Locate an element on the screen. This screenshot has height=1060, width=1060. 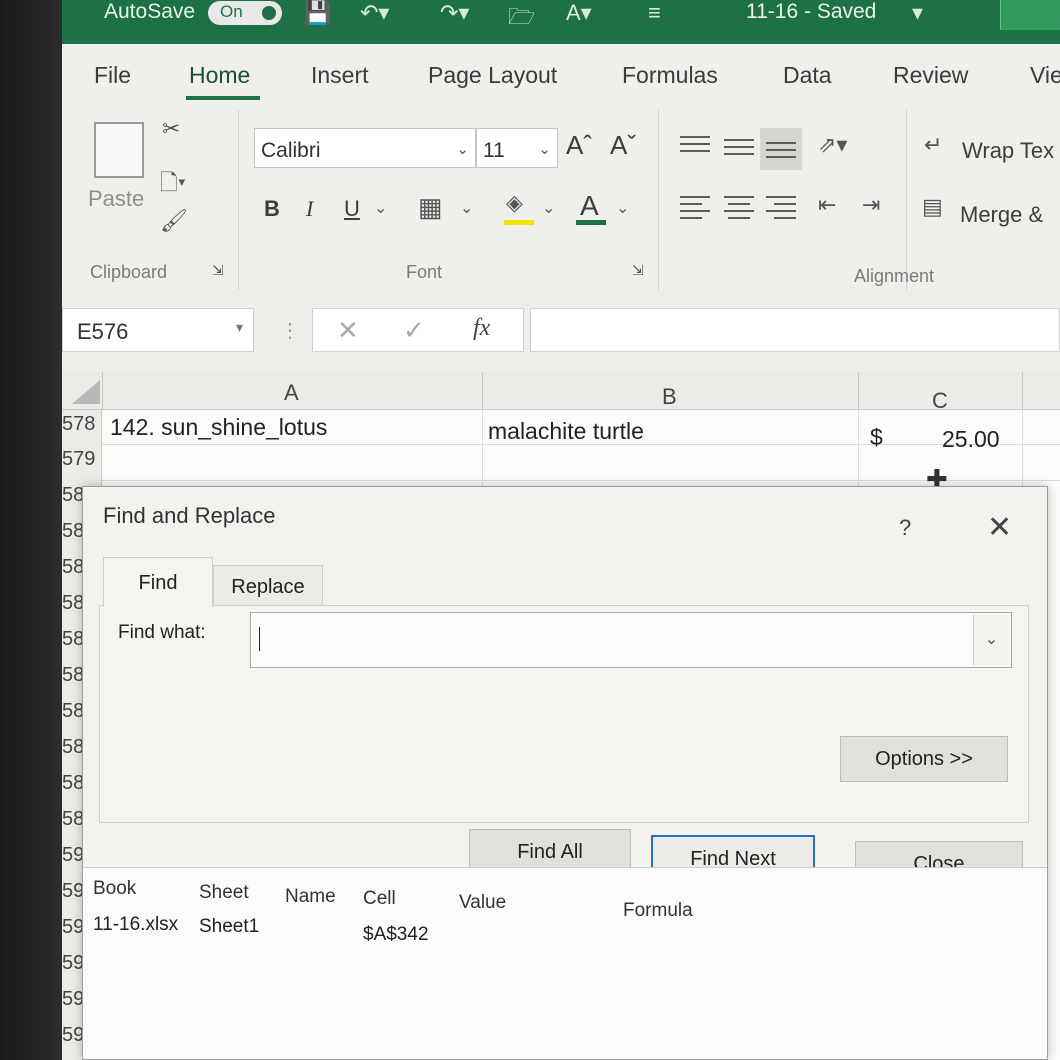
column-header-b: B is located at coordinates (669, 397).